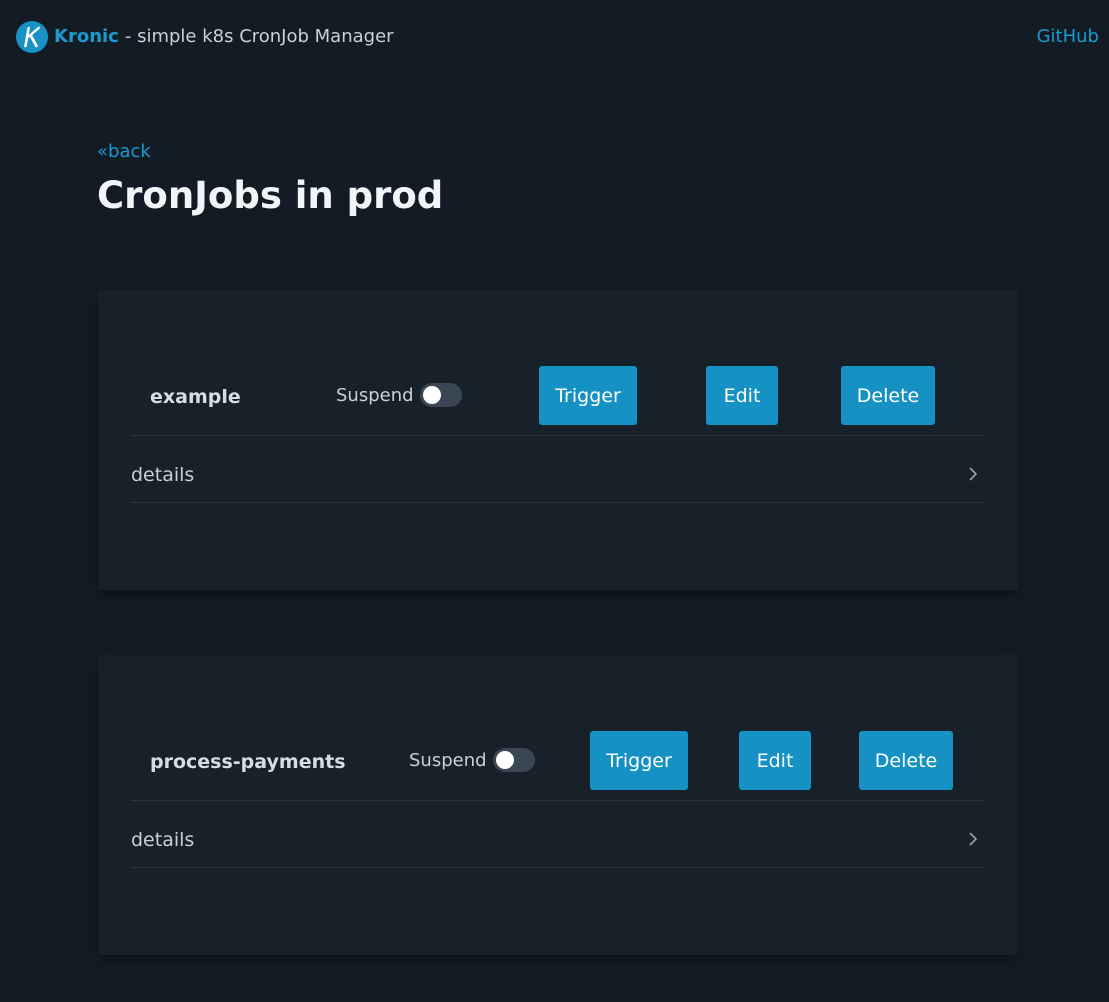  I want to click on back-link: «back, so click(124, 151).